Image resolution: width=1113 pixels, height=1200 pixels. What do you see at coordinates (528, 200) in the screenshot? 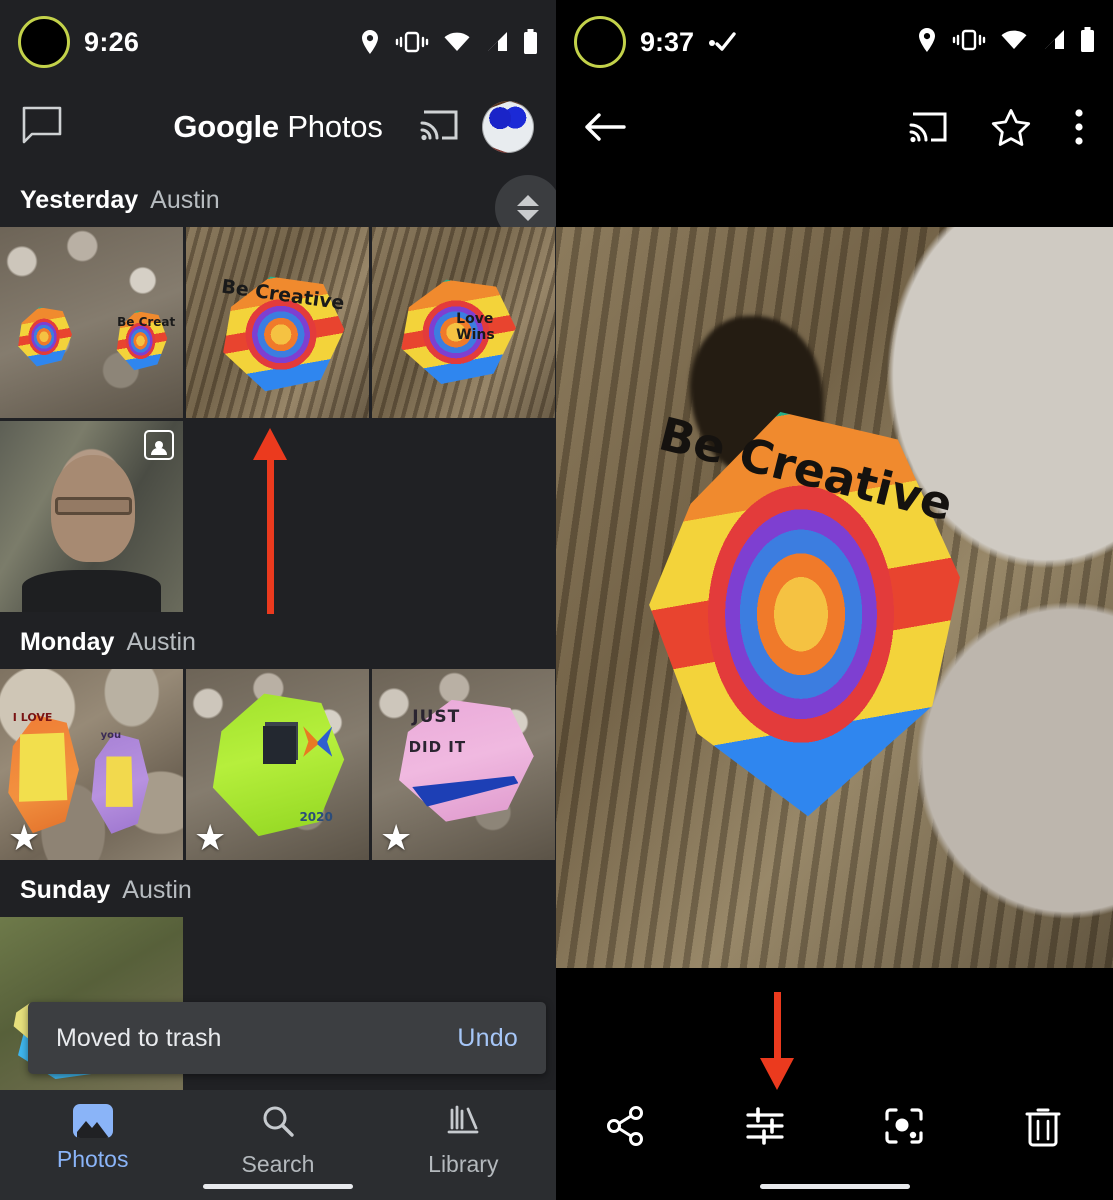
I see `triangle-up-icon` at bounding box center [528, 200].